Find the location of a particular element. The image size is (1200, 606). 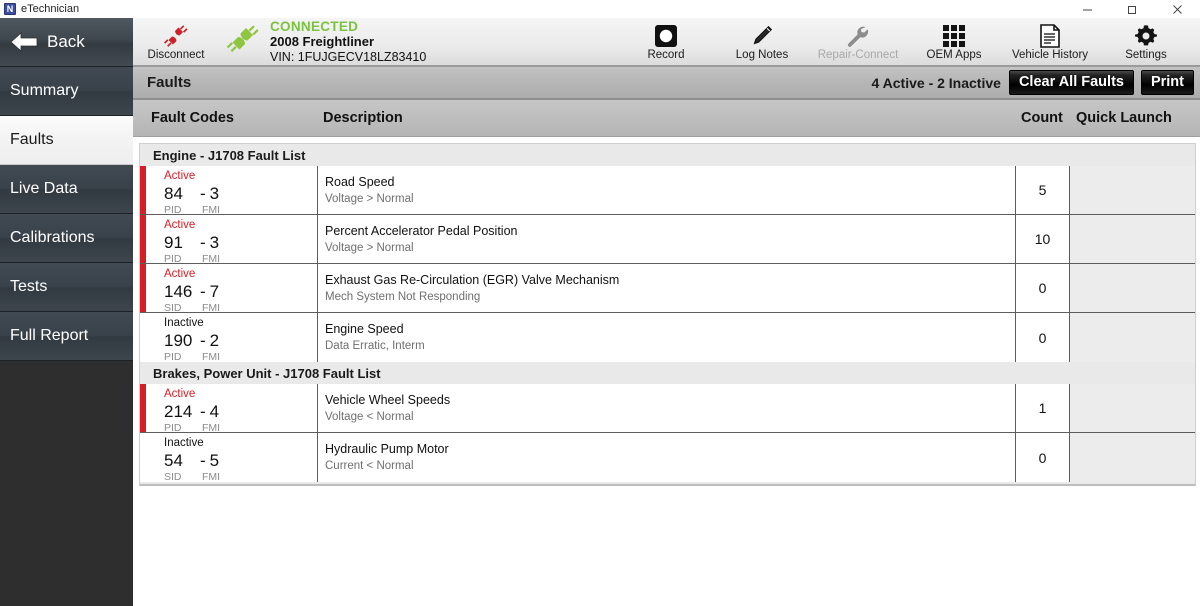

fault-description-detail: Data Erratic, Interm is located at coordinates (375, 345).